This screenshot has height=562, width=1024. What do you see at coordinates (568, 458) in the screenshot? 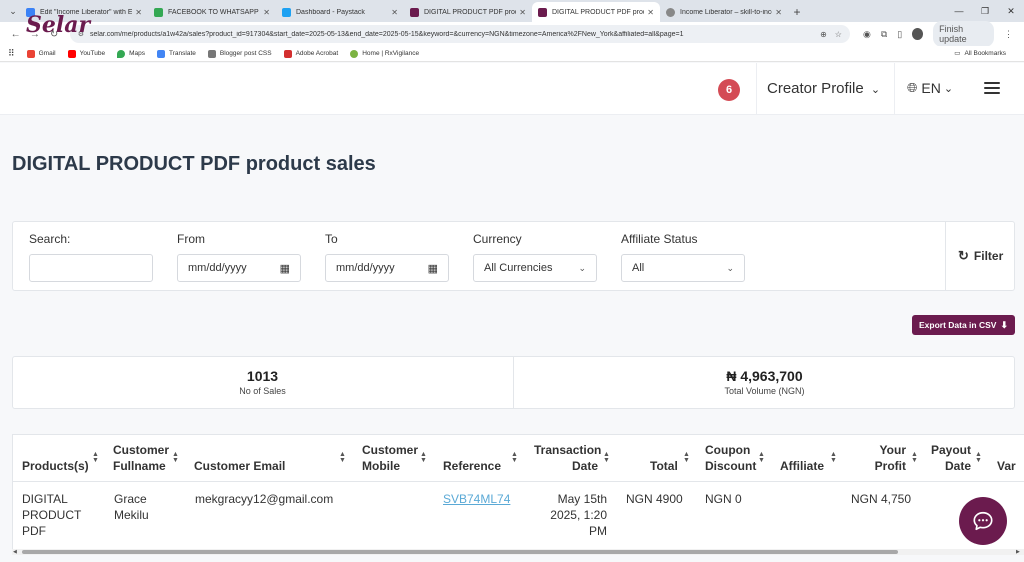
I see `column-header-transaction-date: Transaction Date` at bounding box center [568, 458].